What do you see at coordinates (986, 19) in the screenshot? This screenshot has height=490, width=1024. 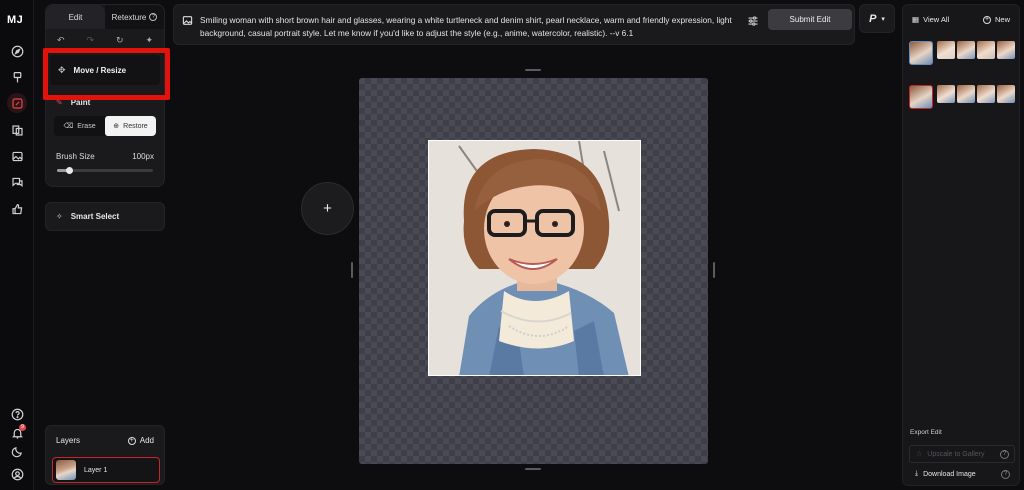 I see `add-circle-icon: +` at bounding box center [986, 19].